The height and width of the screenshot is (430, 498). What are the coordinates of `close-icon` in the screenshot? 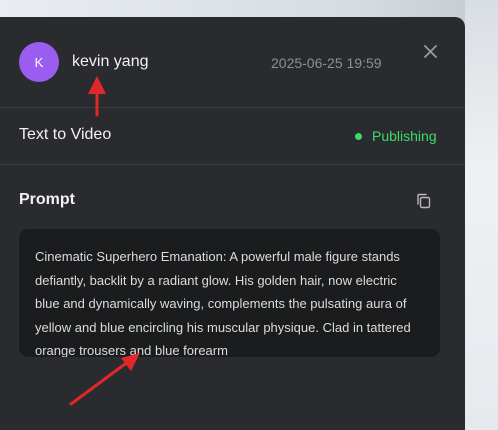 It's located at (430, 51).